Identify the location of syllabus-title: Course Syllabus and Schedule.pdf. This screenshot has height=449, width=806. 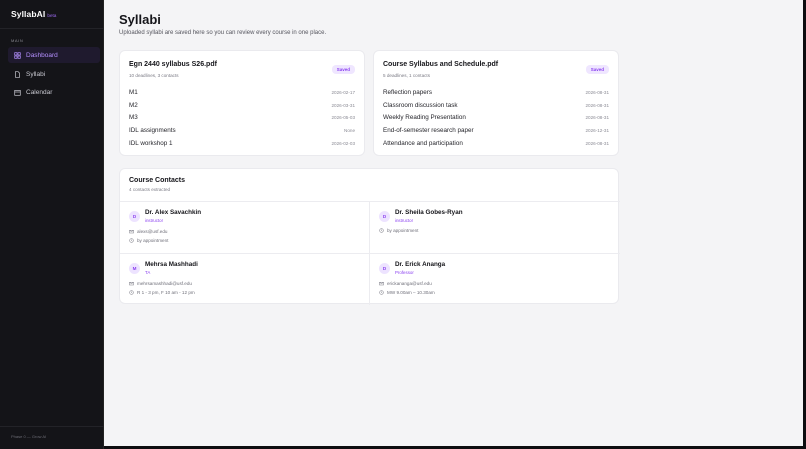
(441, 64).